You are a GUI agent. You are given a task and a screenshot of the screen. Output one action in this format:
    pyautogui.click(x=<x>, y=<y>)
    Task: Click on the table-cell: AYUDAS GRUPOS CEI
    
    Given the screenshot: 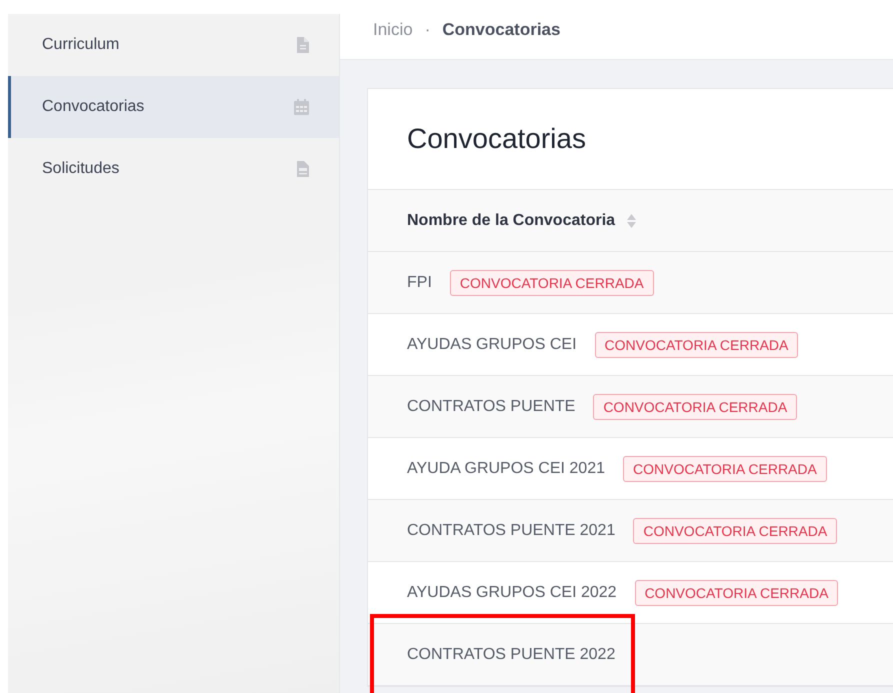 What is the action you would take?
    pyautogui.click(x=492, y=345)
    